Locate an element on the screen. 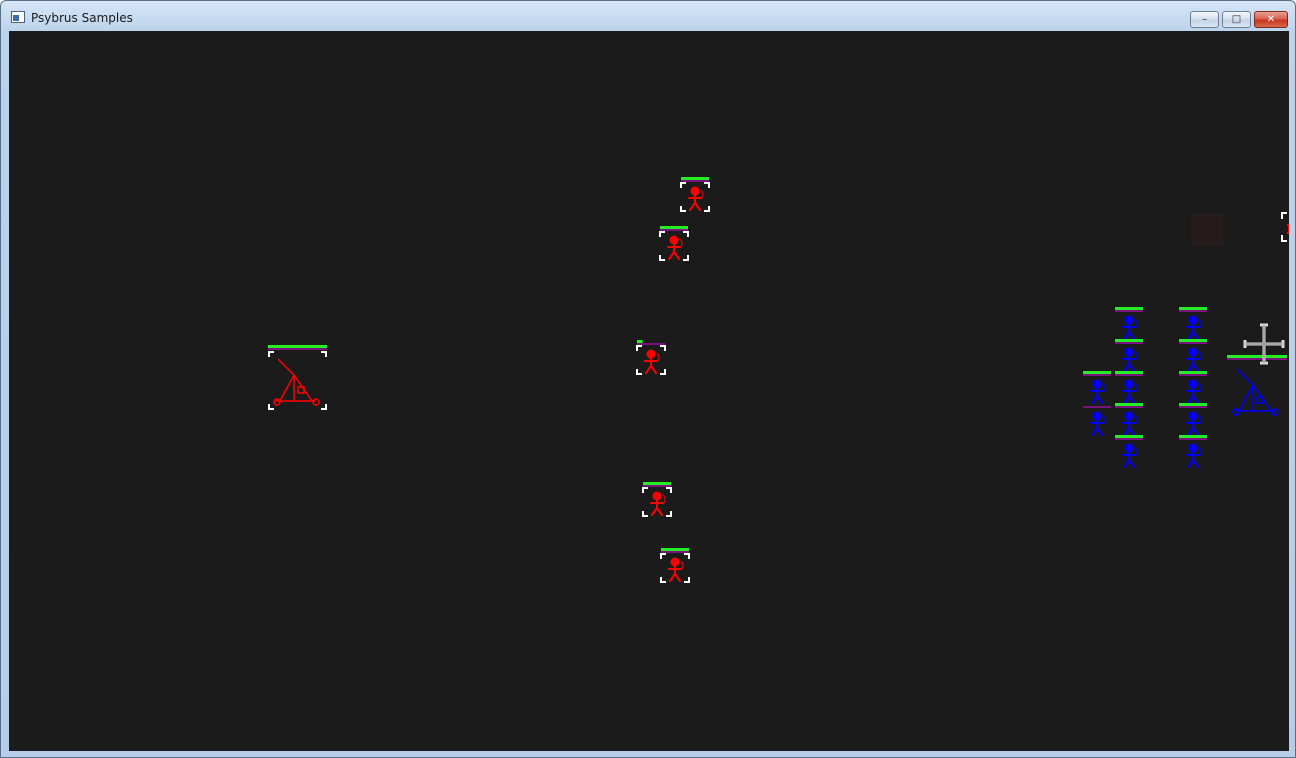 The width and height of the screenshot is (1296, 758). minimize-button: – is located at coordinates (1204, 19).